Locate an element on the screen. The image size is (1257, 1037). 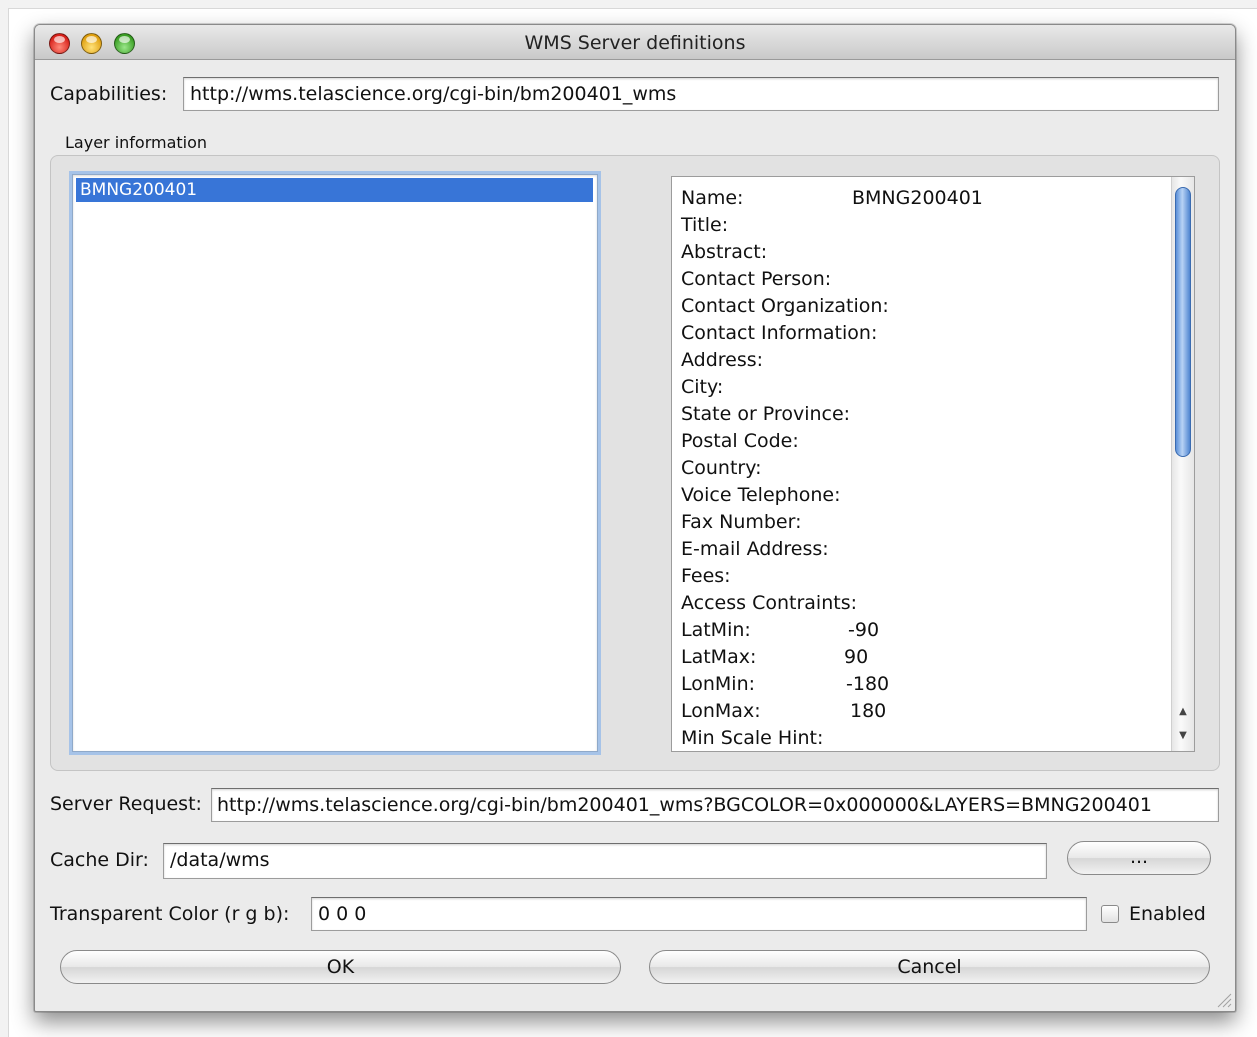
layer-detail-label: Contact Organization: is located at coordinates (785, 306).